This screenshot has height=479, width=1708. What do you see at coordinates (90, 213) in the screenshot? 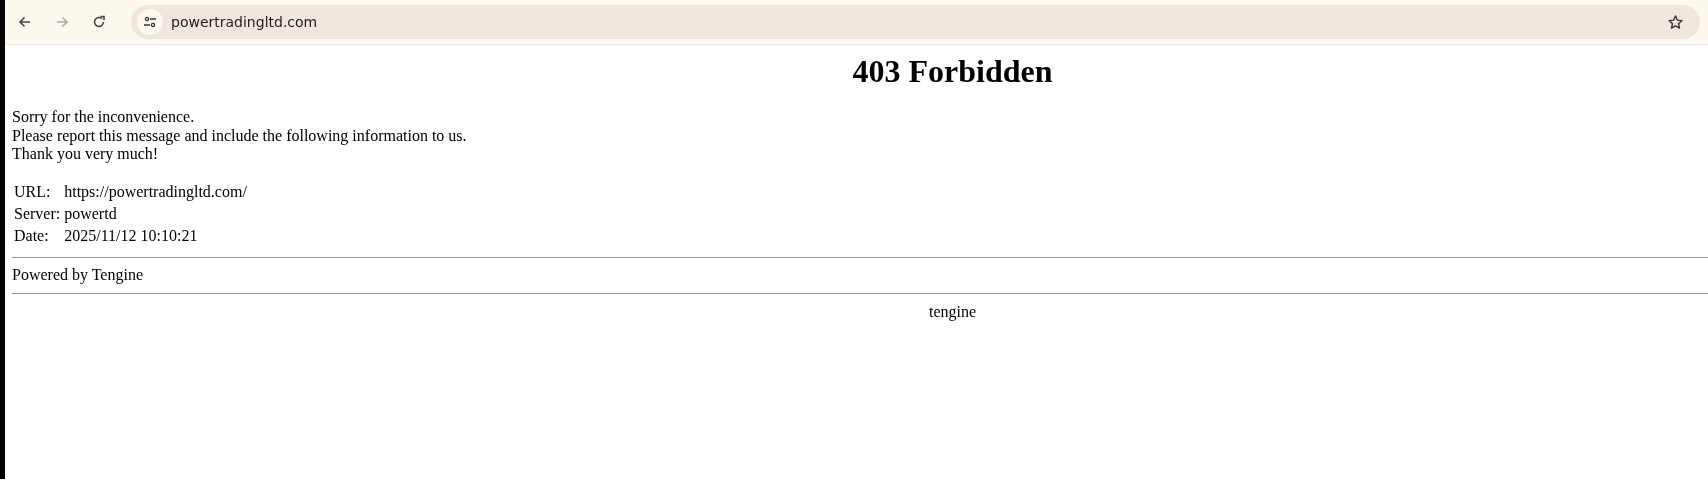
I see `info-value: powertd` at bounding box center [90, 213].